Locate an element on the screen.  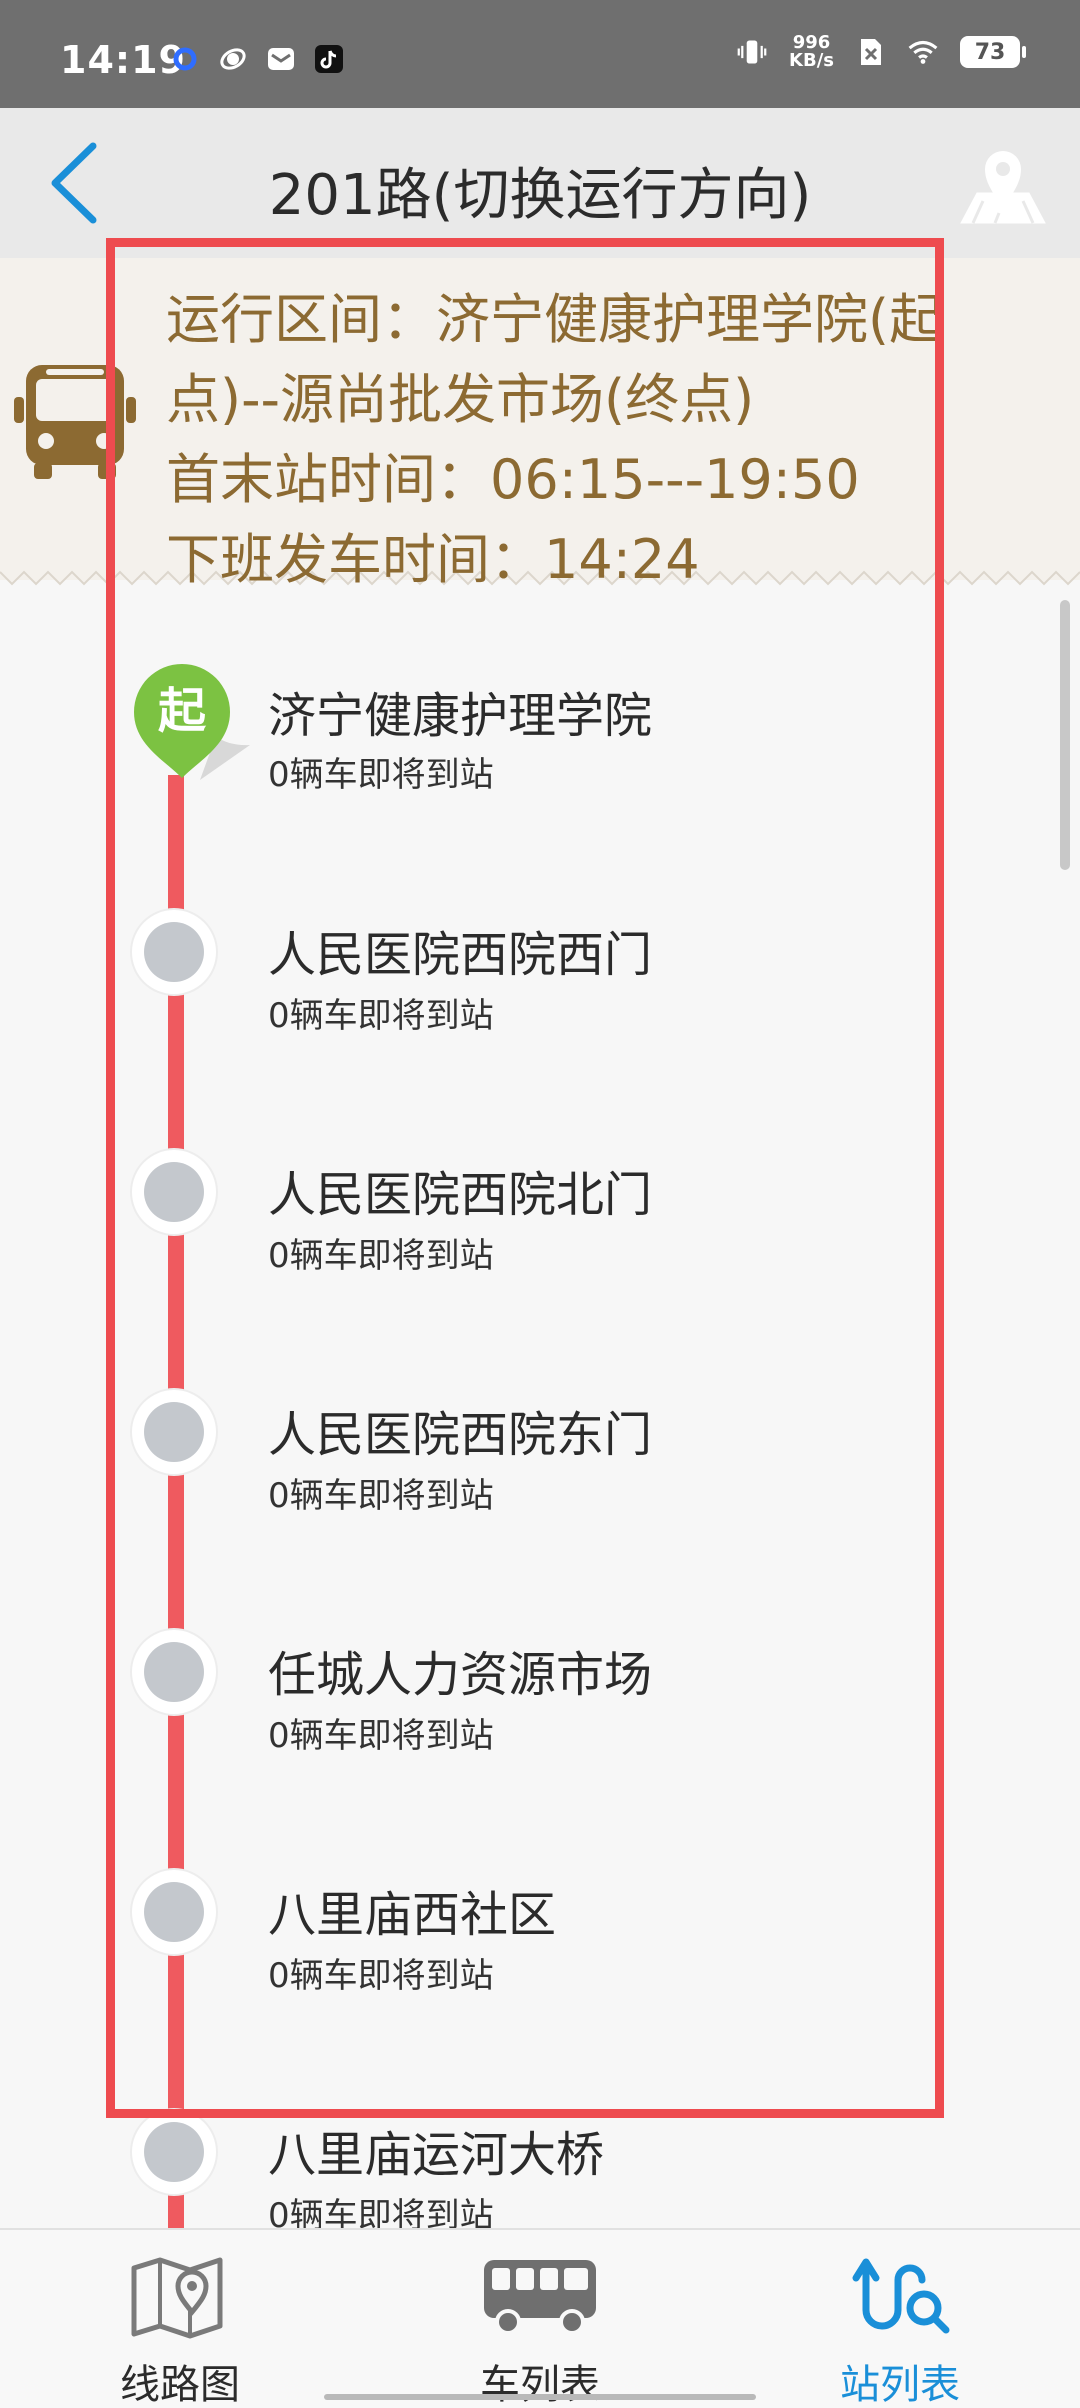
map-location-button is located at coordinates (1003, 185).